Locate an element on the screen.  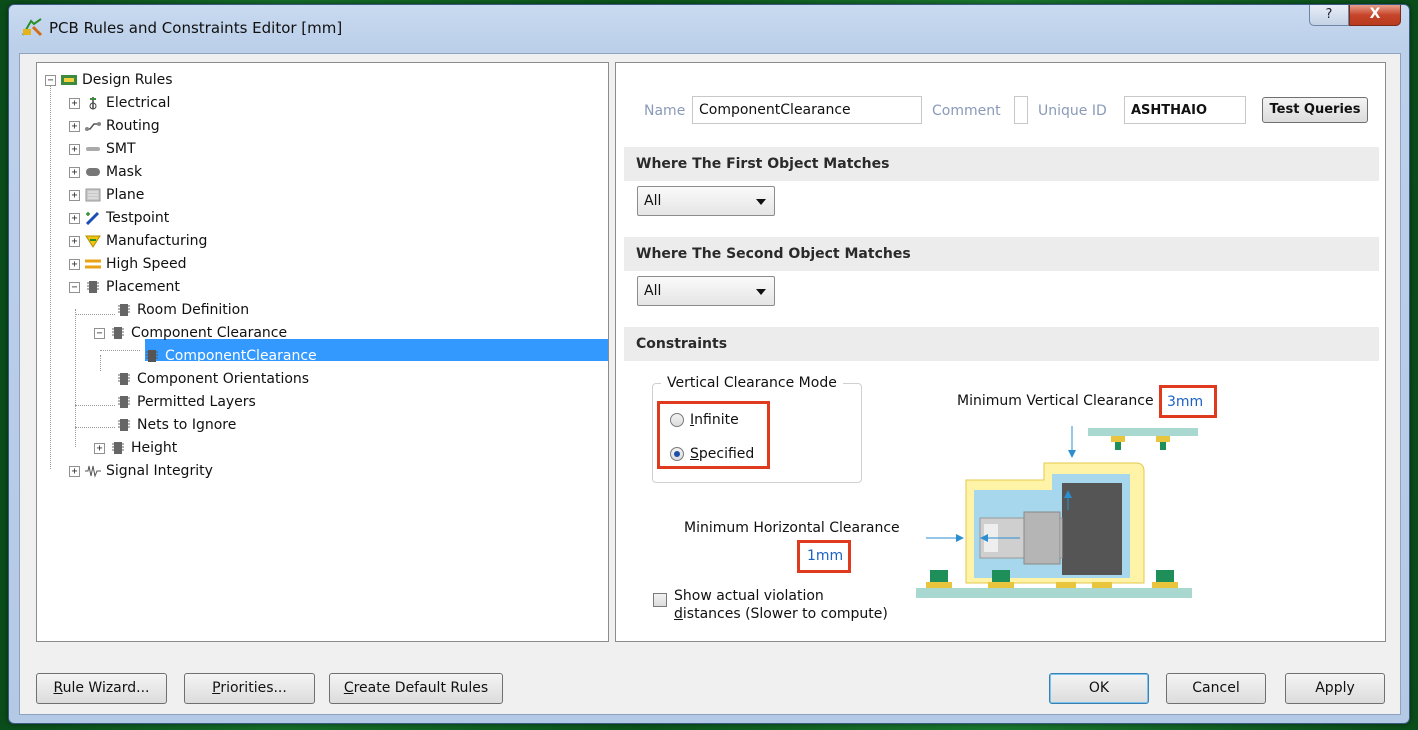
first-object-dropdown: All is located at coordinates (706, 201).